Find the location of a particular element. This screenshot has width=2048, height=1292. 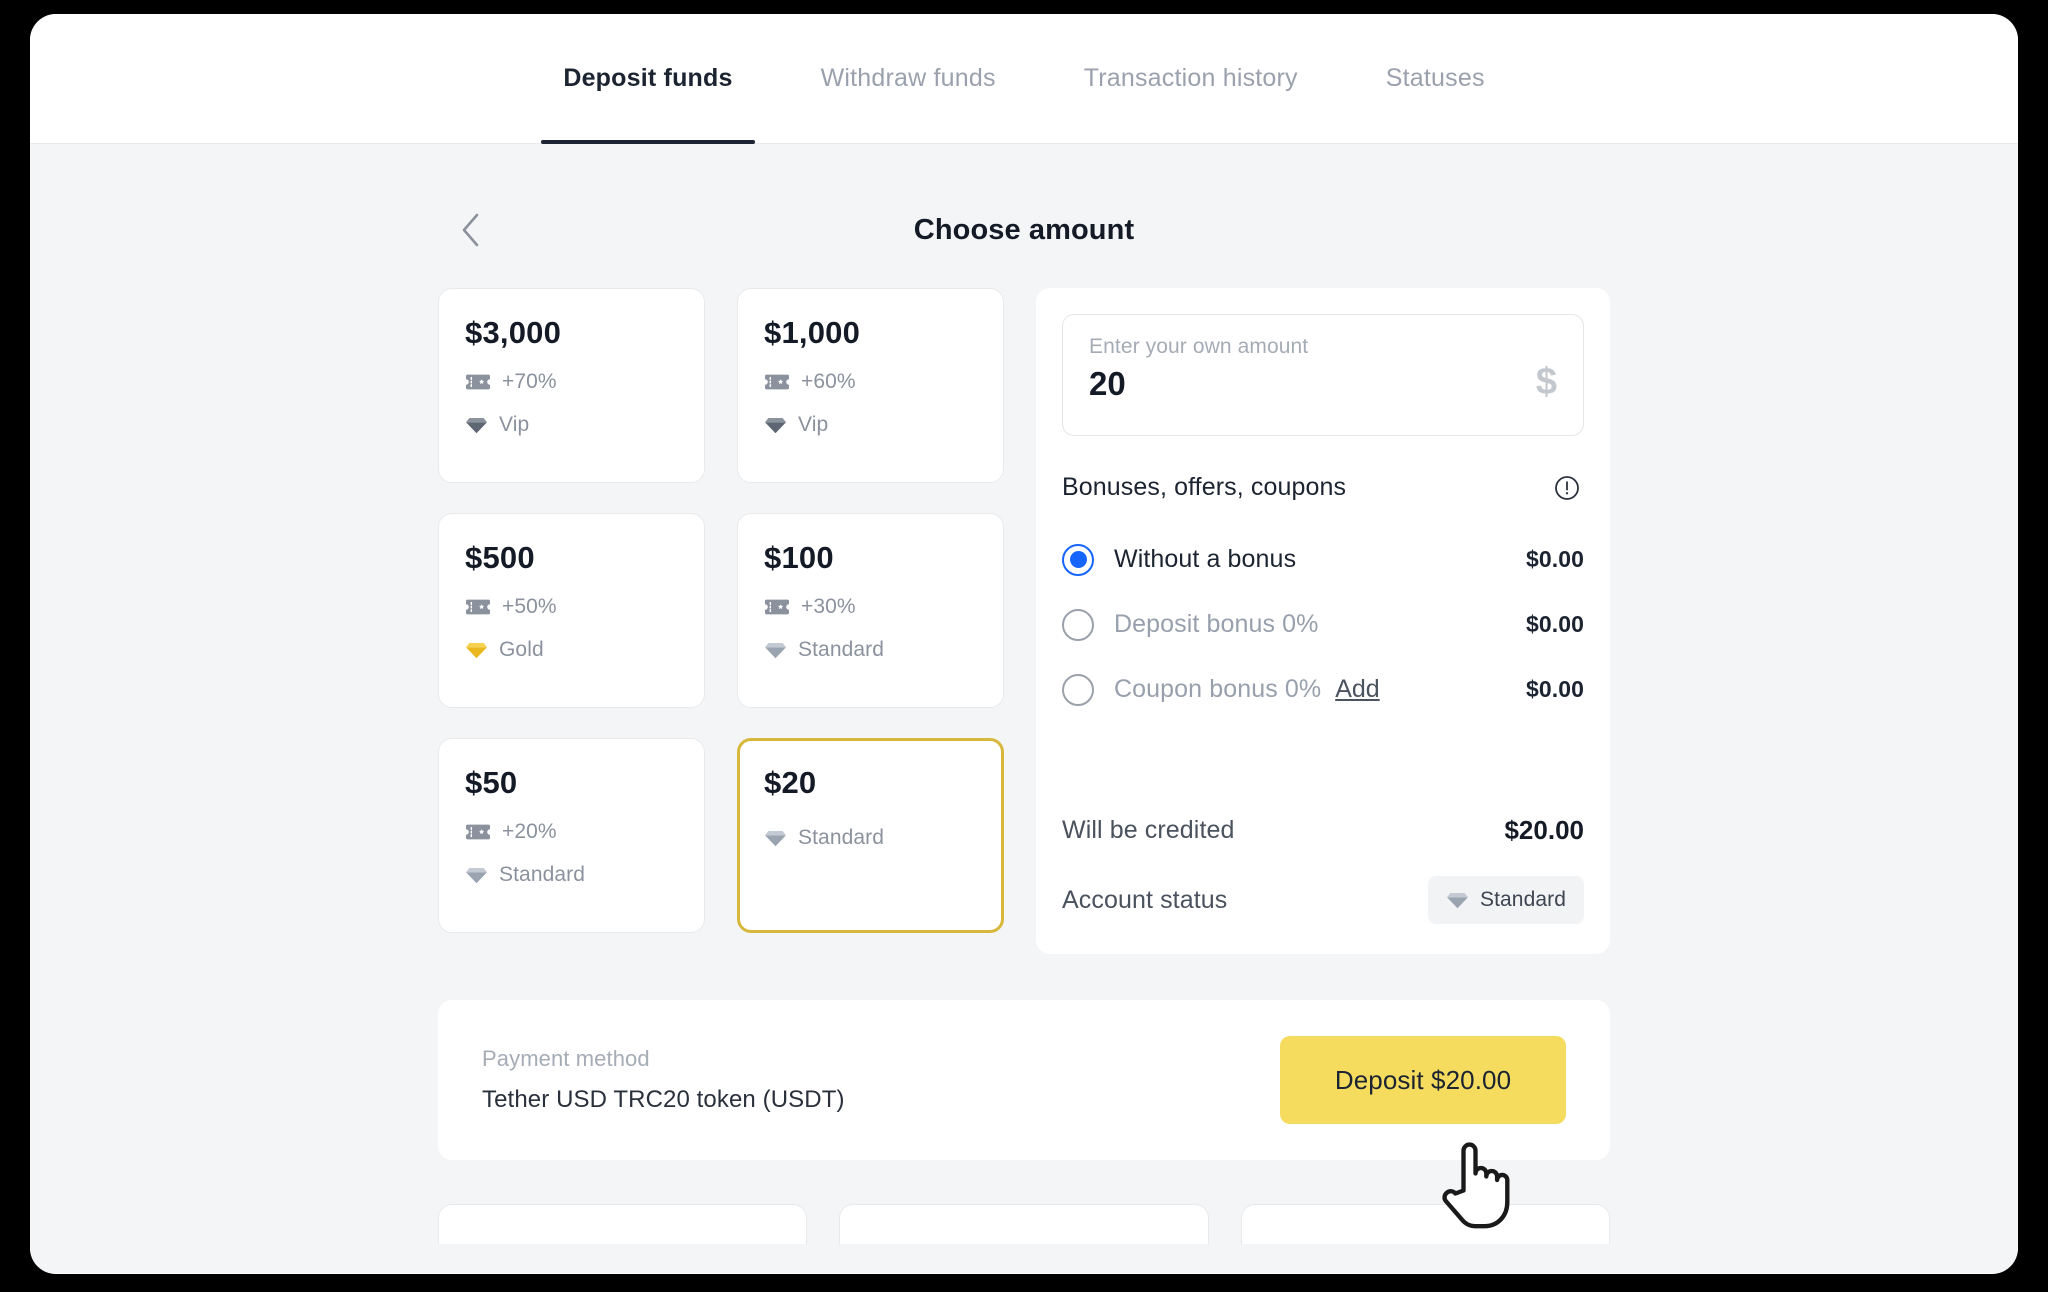

bonuses-header: Bonuses, offers, coupons is located at coordinates (1323, 487).